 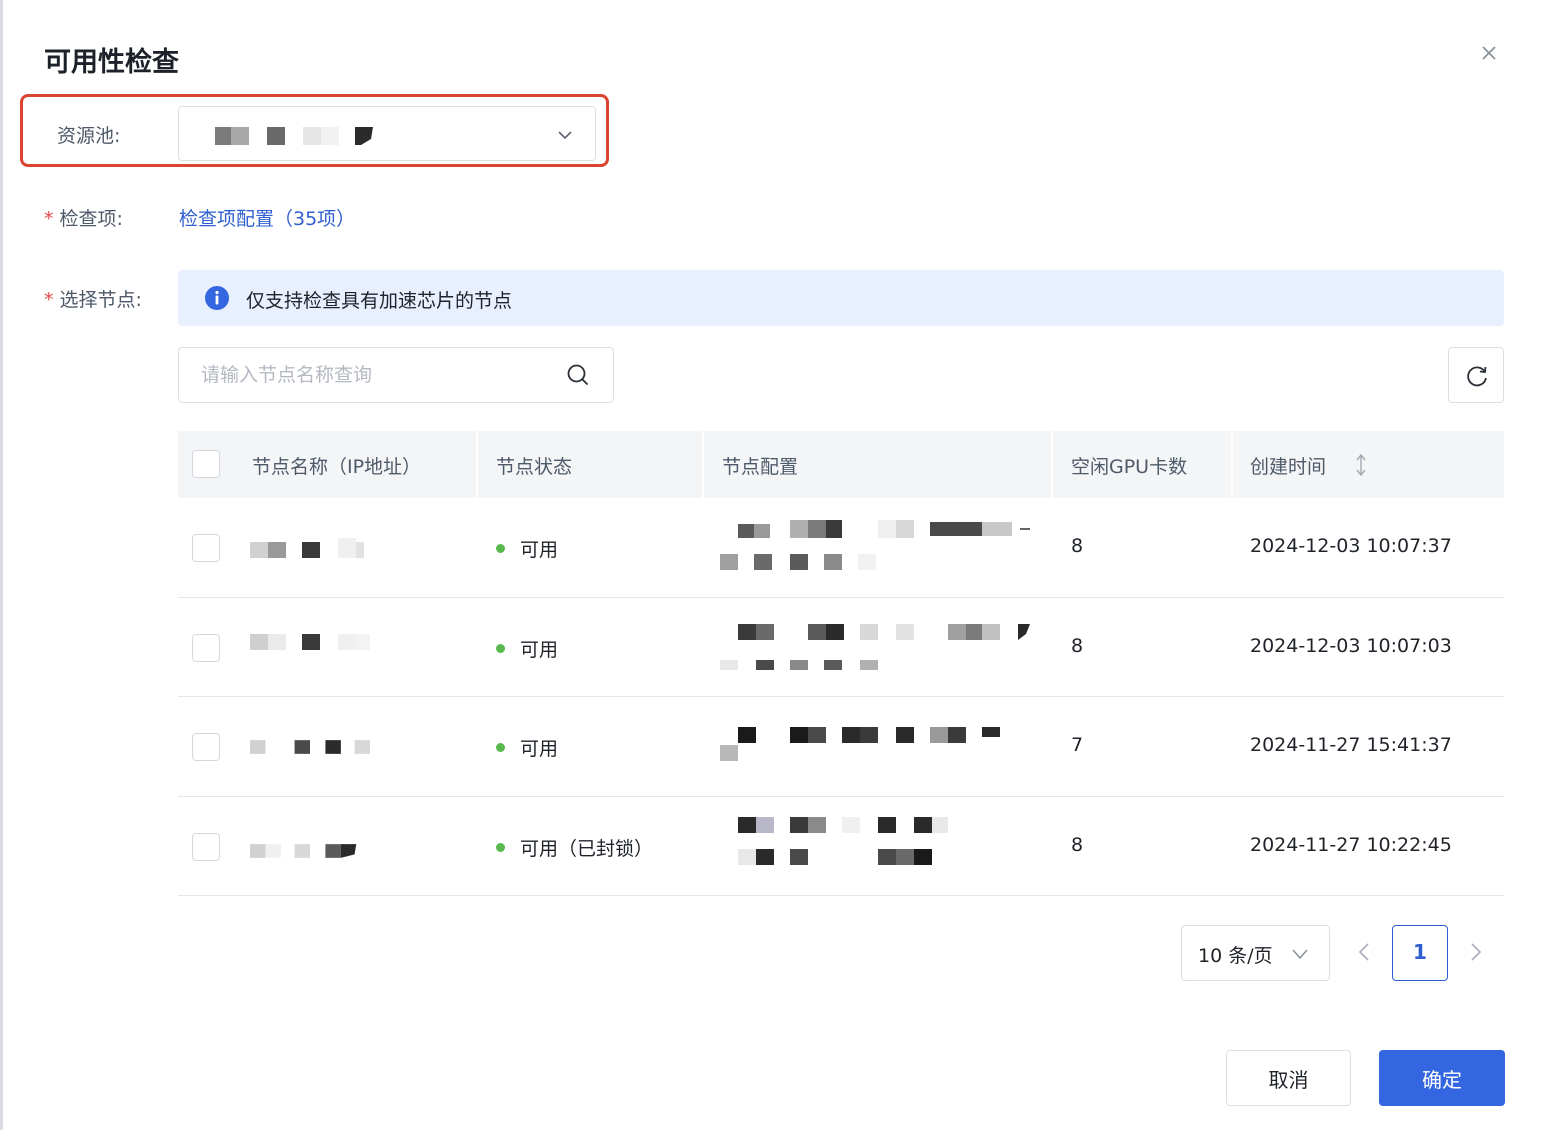 I want to click on created-time: 2024-12-03 10:07:37, so click(x=1351, y=546).